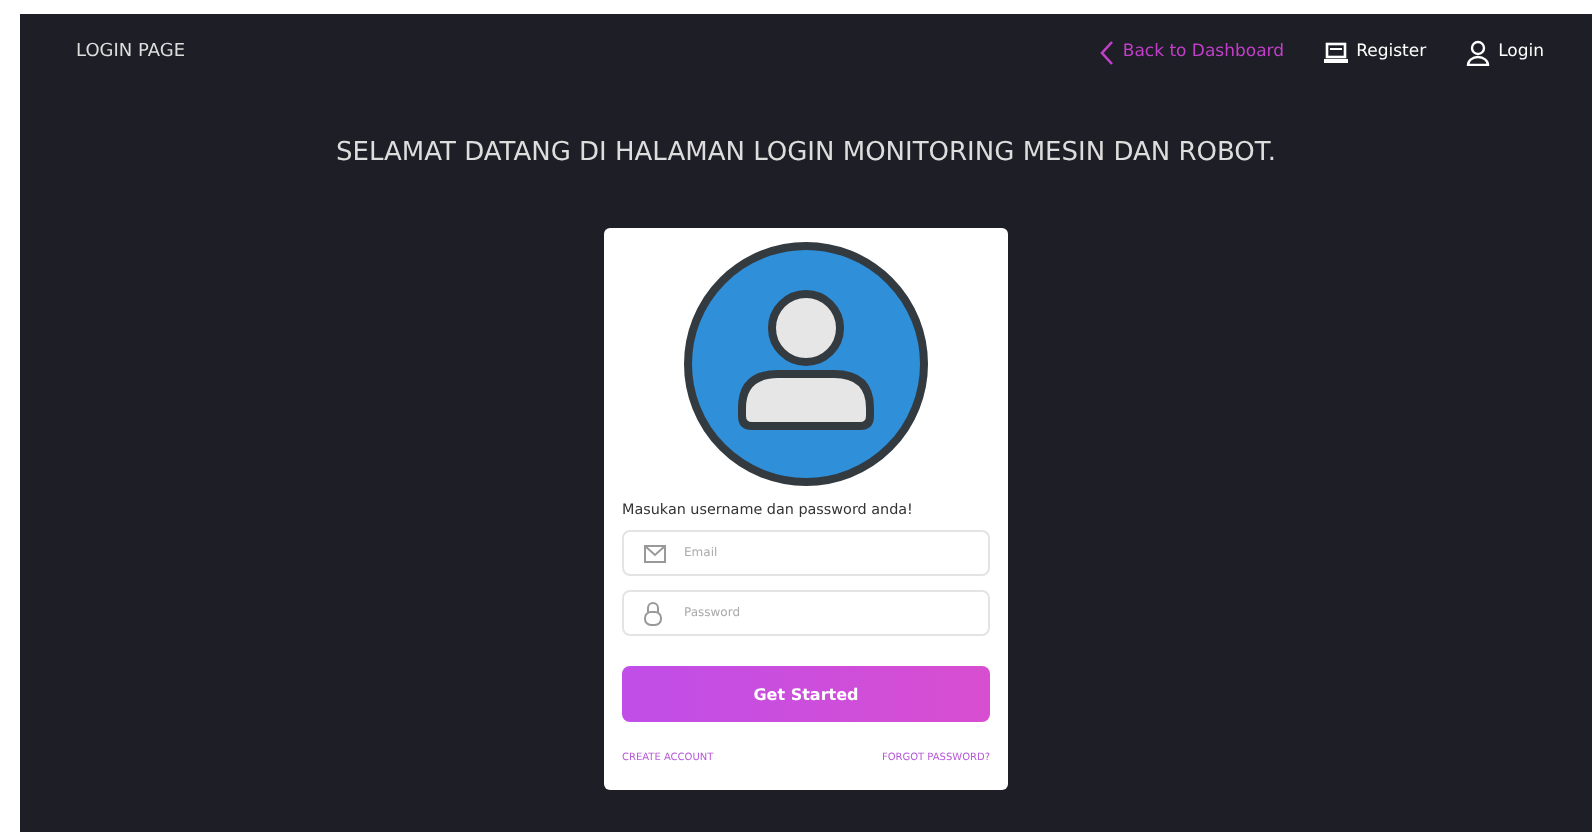  I want to click on get-started-button: Get Started, so click(806, 694).